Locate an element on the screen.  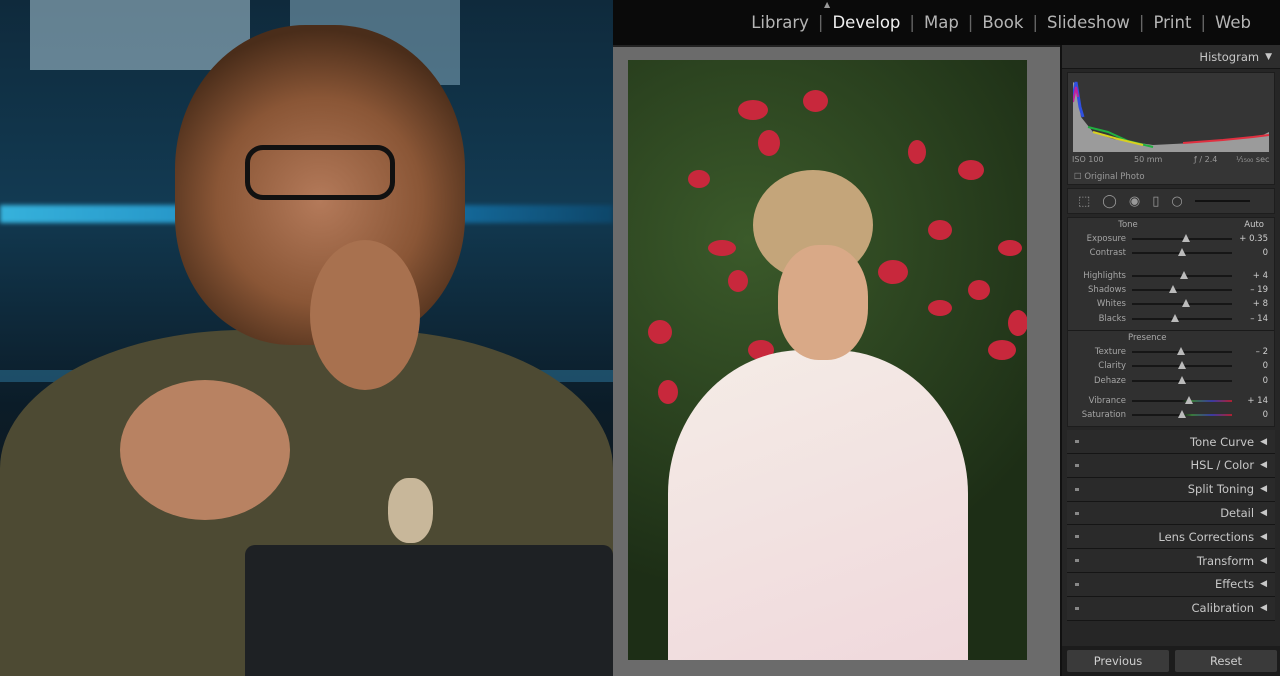
panel-title: Detail is located at coordinates (1237, 513).